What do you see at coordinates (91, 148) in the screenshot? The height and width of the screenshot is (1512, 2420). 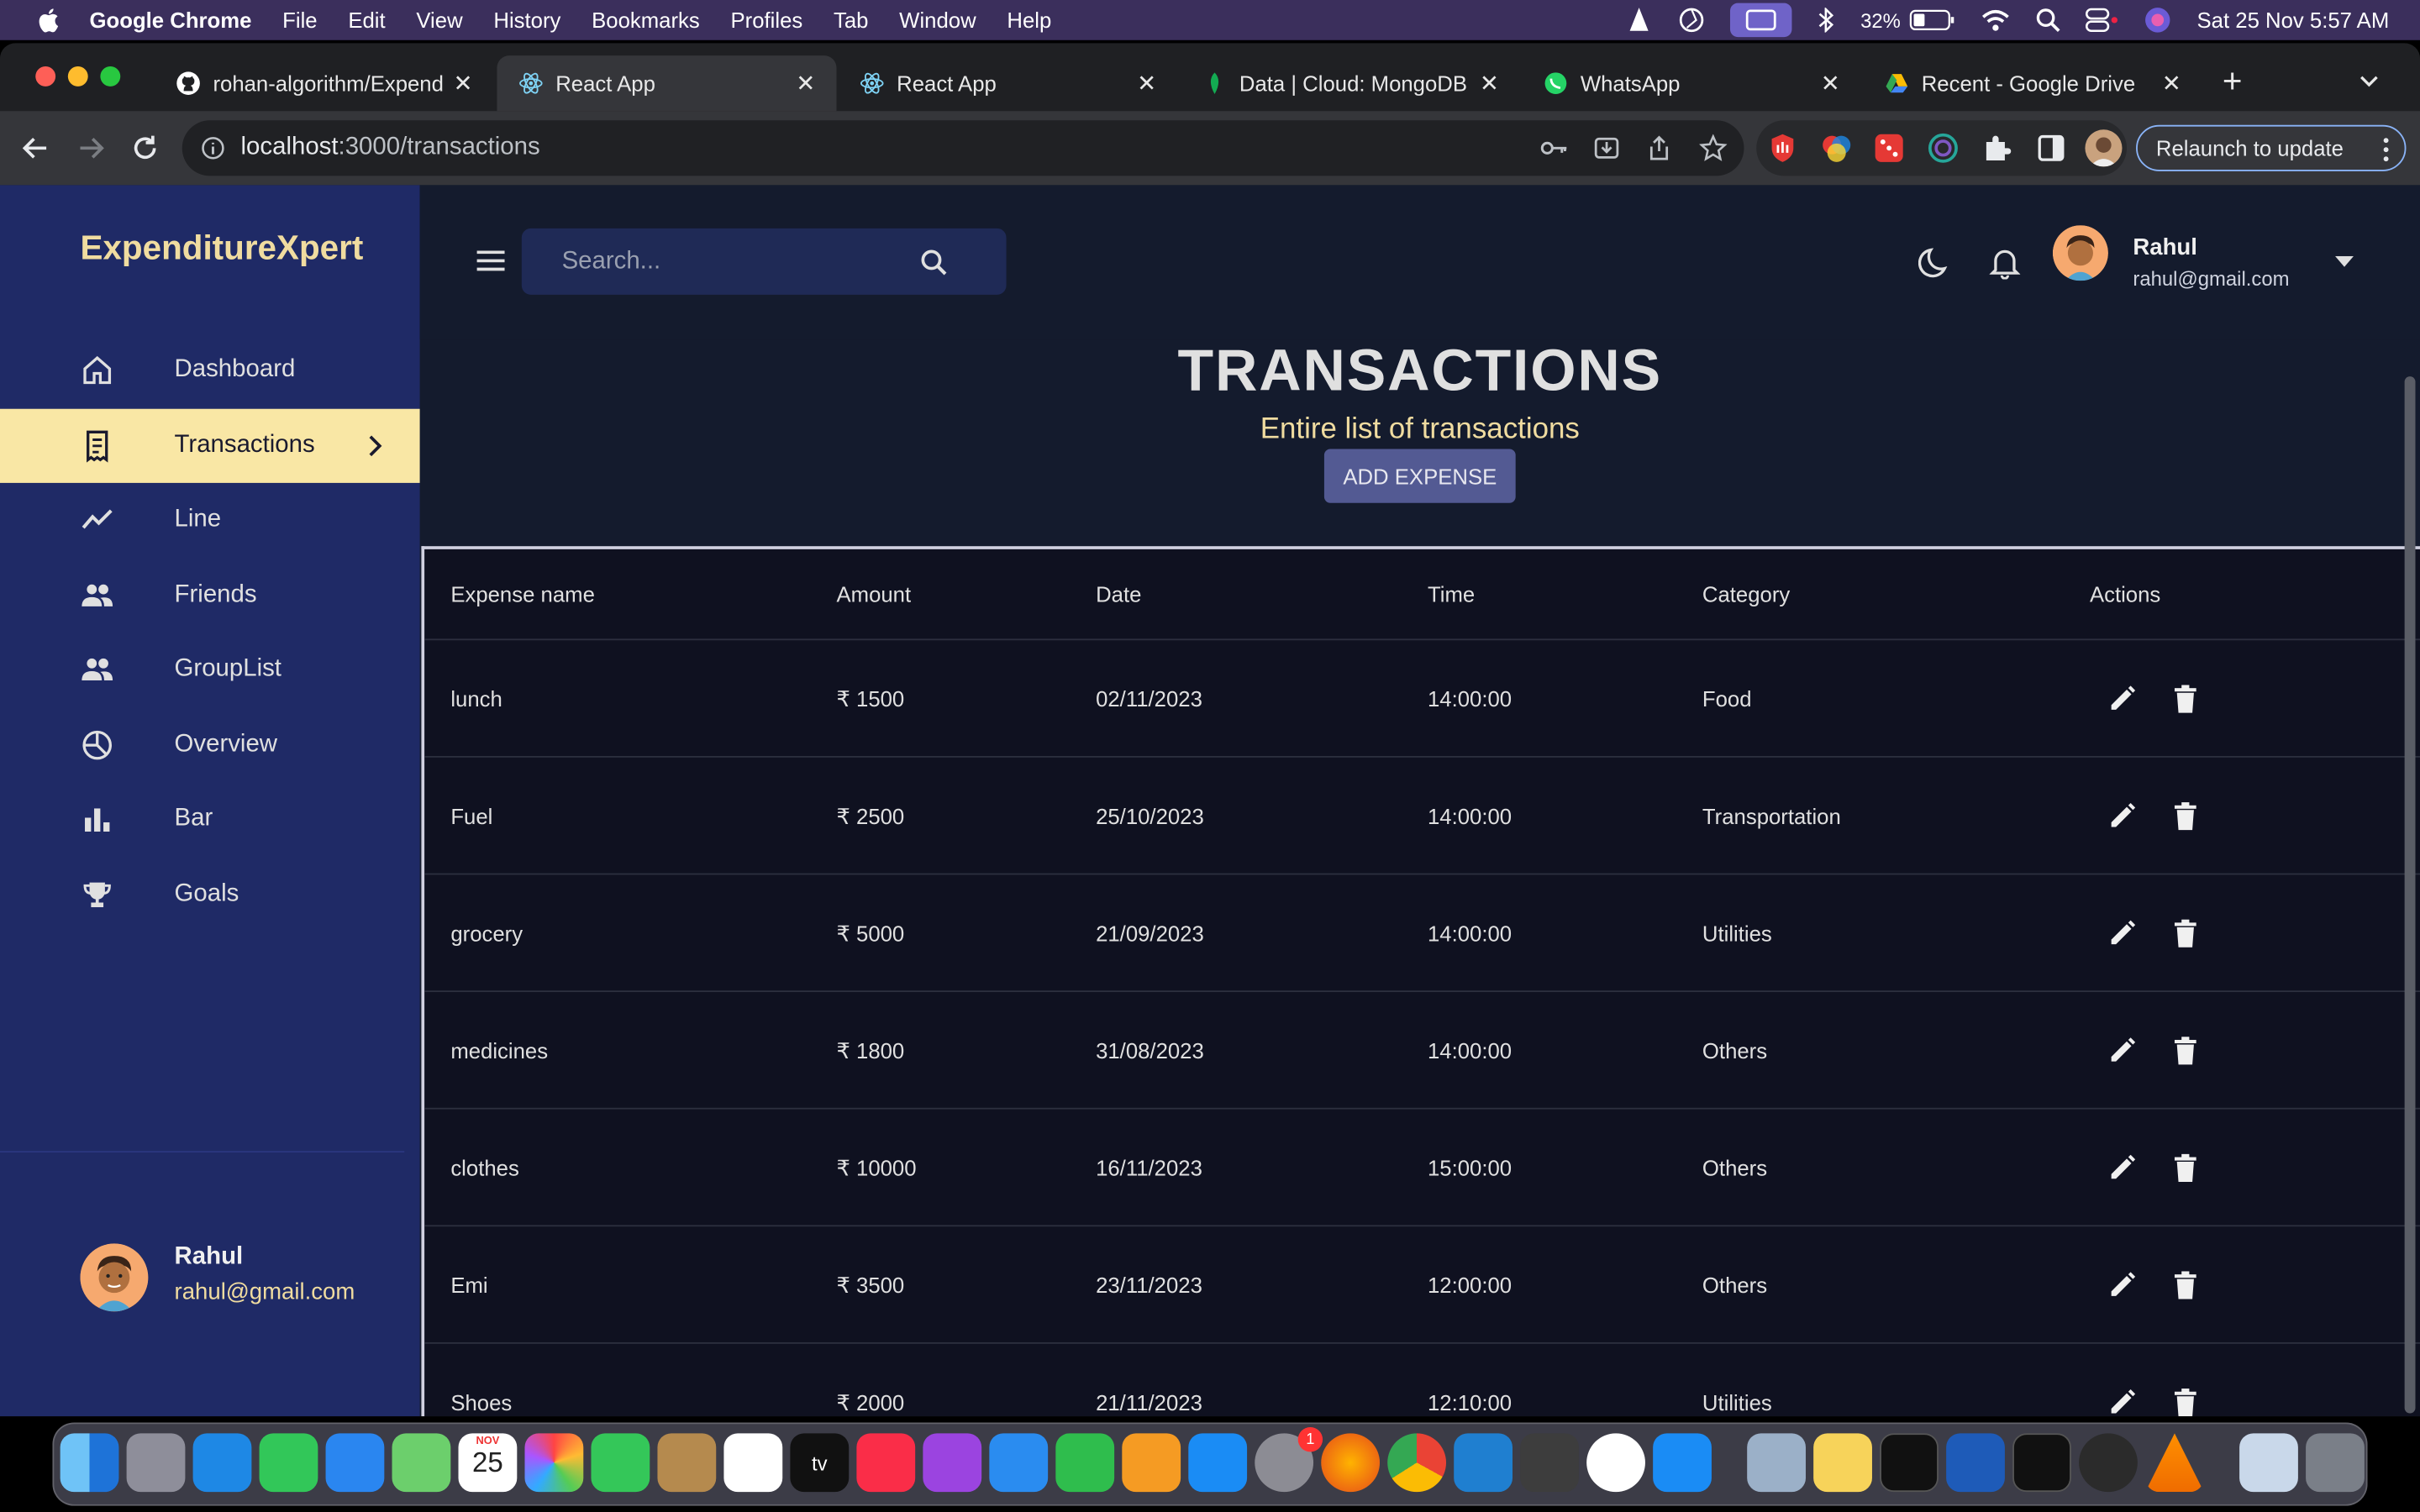 I see `forward-arrow-icon` at bounding box center [91, 148].